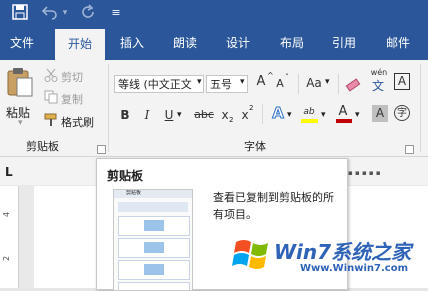  What do you see at coordinates (159, 84) in the screenshot?
I see `font-name-combo: 等线 (中文正文` at bounding box center [159, 84].